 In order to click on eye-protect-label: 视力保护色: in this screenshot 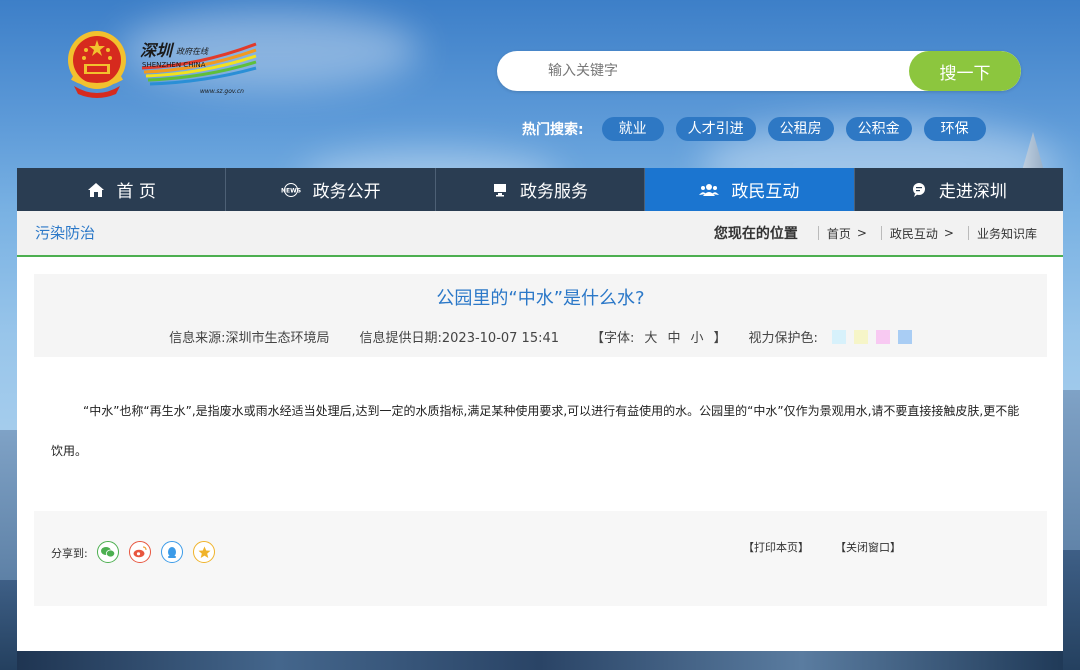, I will do `click(783, 338)`.